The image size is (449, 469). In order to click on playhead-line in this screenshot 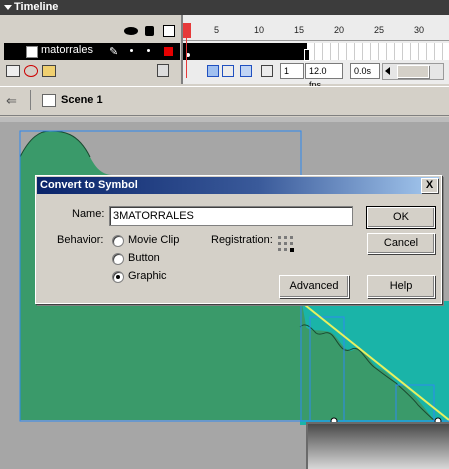, I will do `click(186, 58)`.